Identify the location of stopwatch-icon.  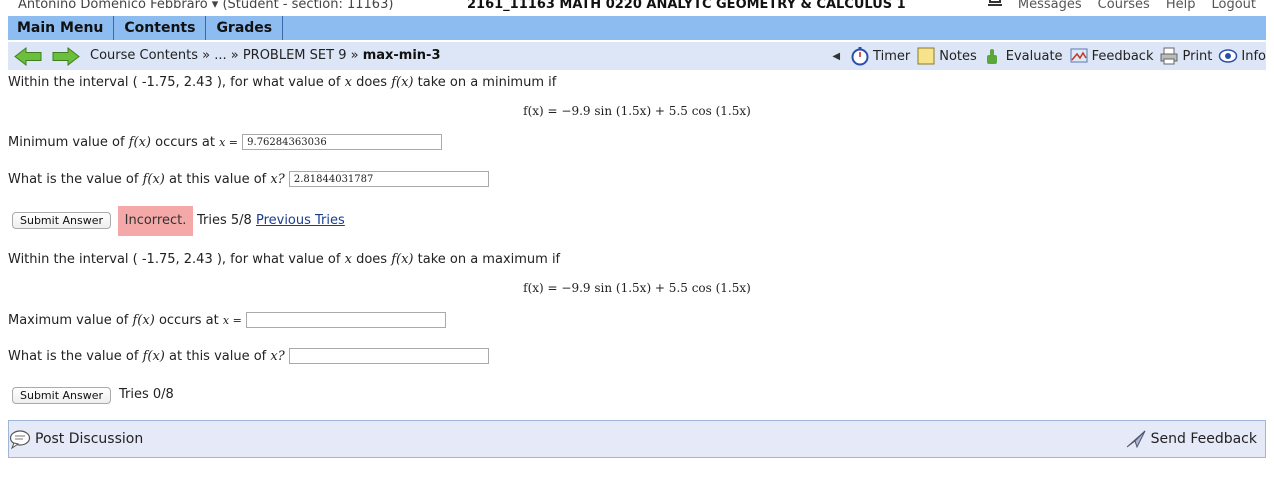
(860, 56).